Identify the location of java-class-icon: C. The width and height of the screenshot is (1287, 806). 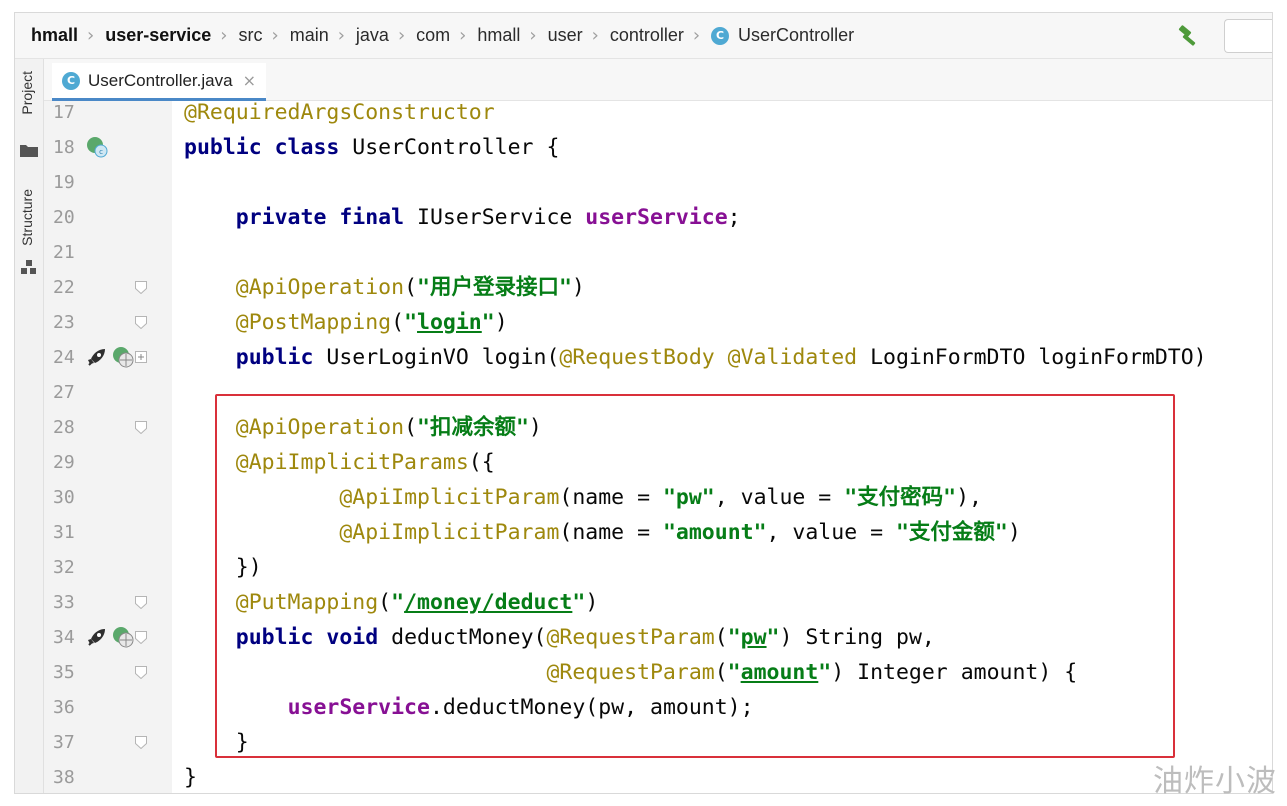
(71, 80).